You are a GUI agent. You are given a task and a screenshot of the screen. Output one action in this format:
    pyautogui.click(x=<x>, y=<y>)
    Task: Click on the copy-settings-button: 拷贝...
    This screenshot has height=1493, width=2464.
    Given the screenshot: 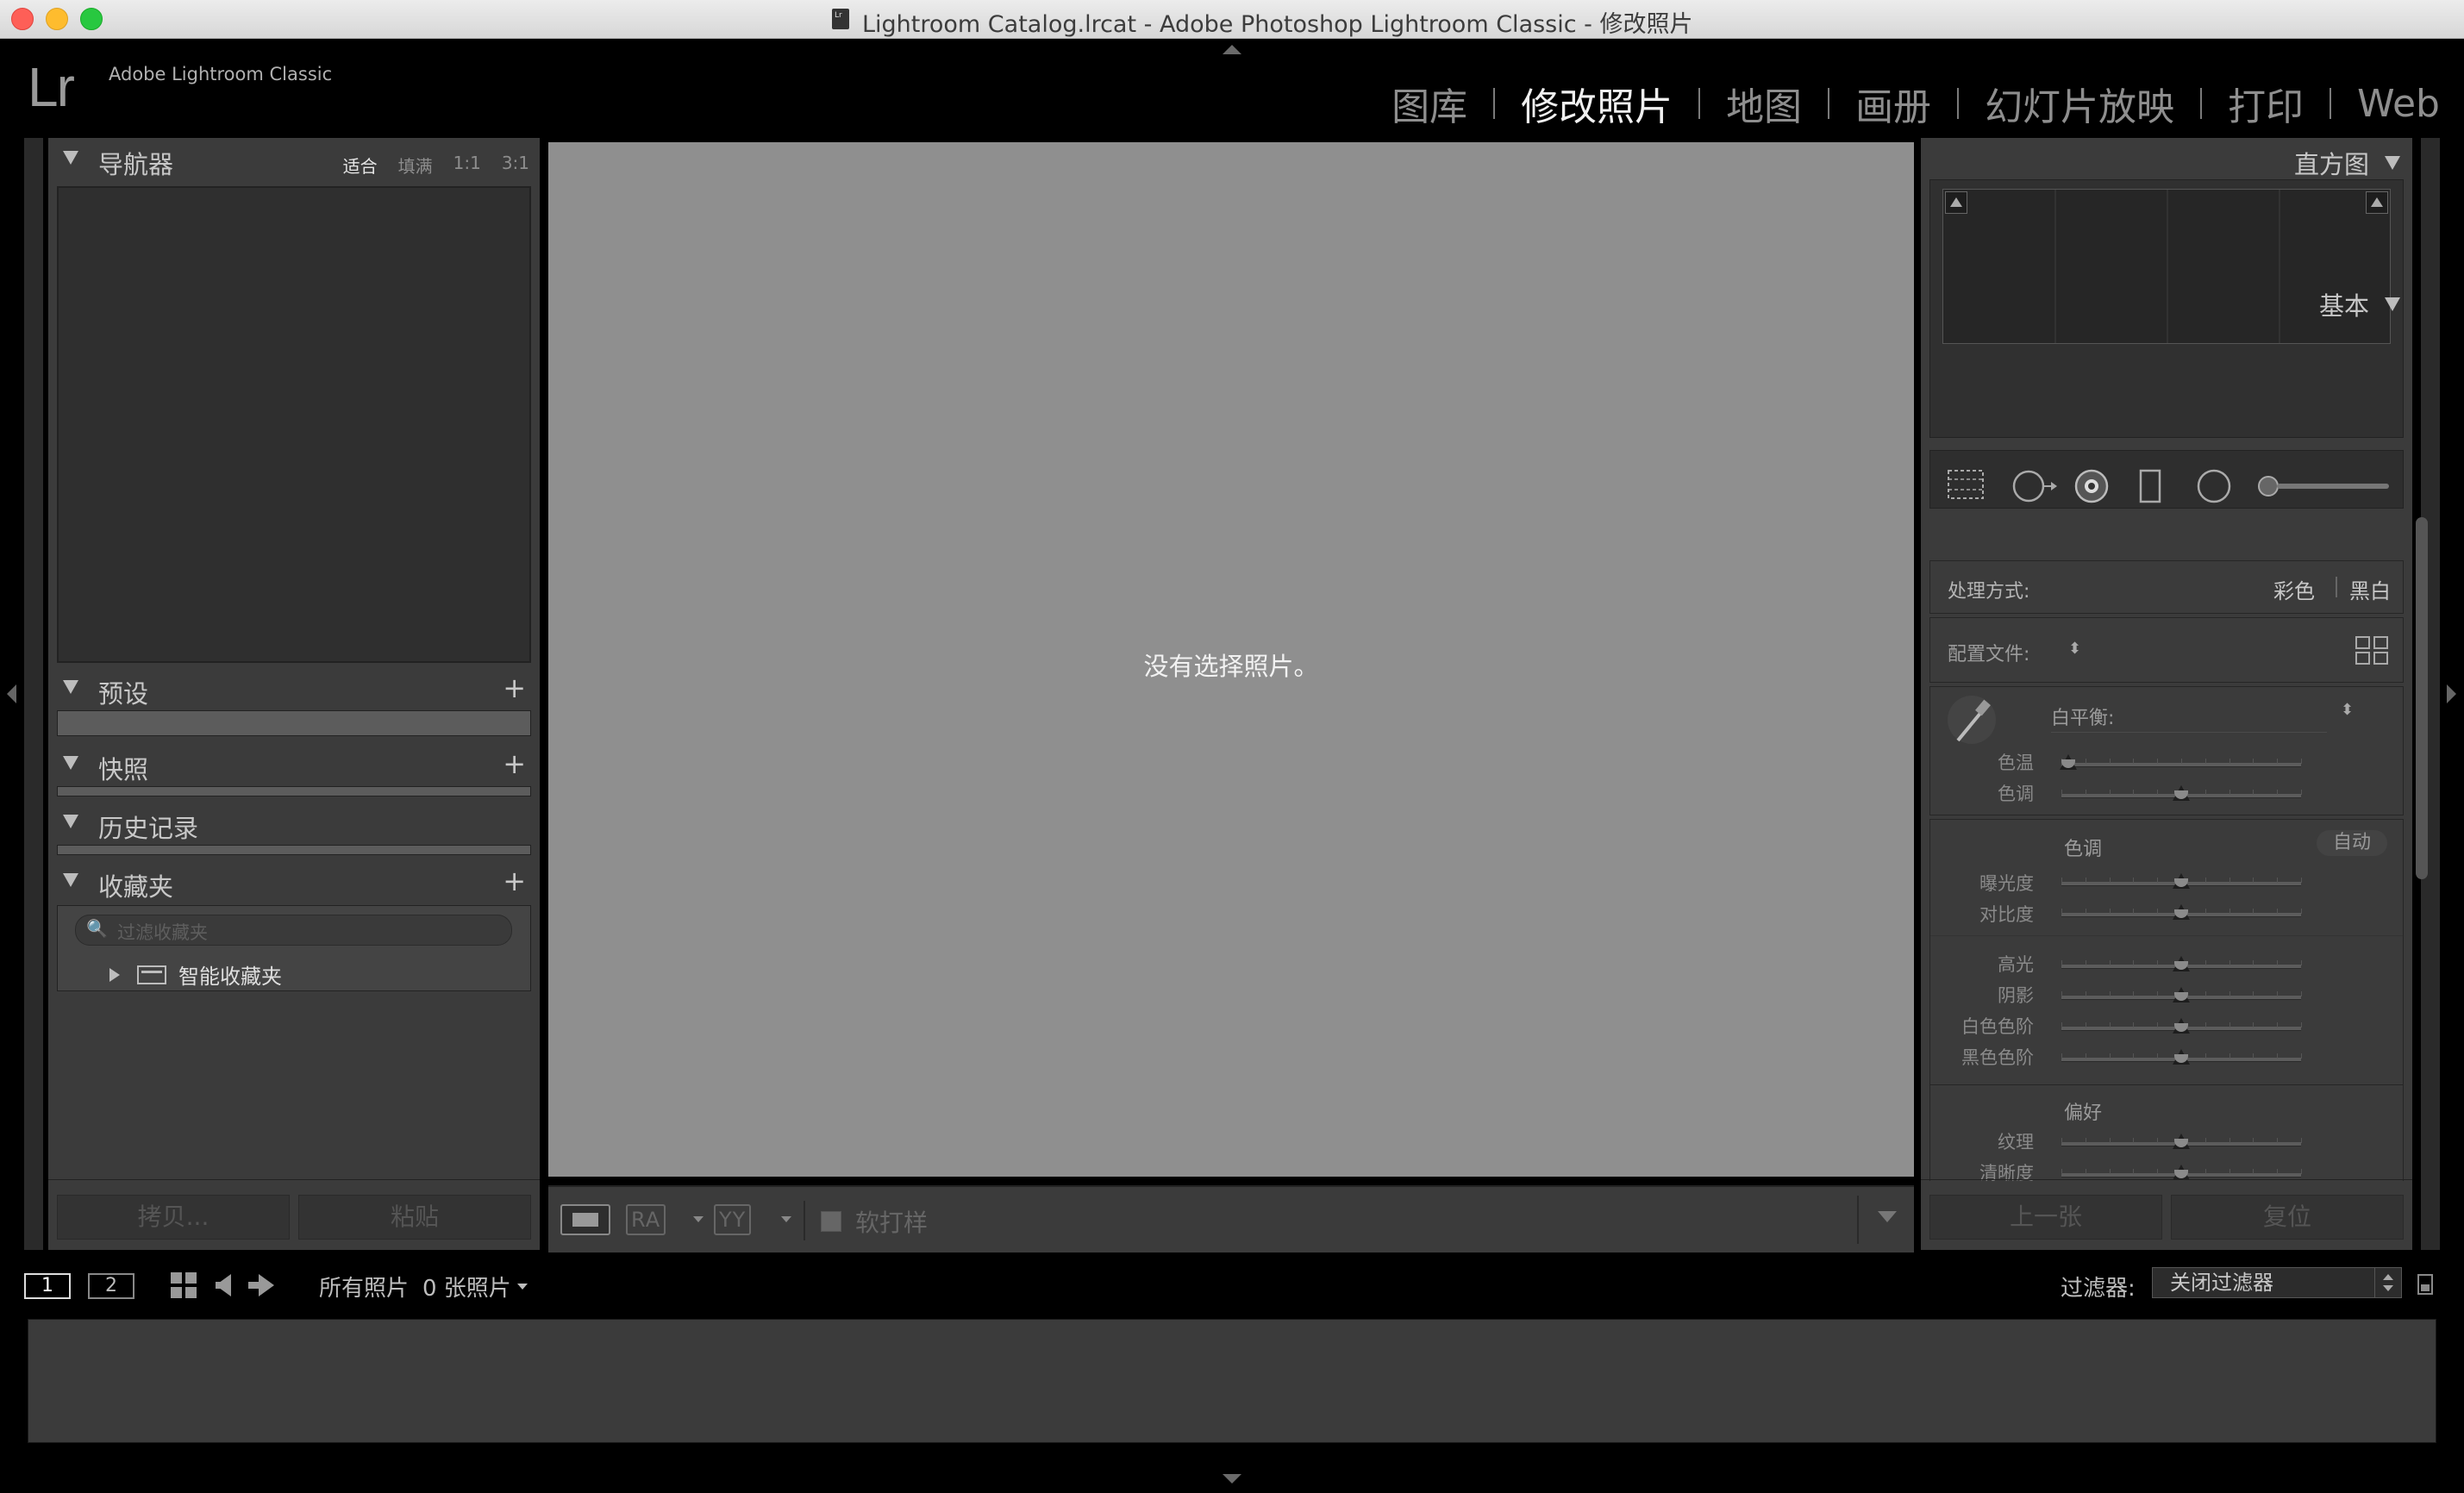 What is the action you would take?
    pyautogui.click(x=173, y=1218)
    